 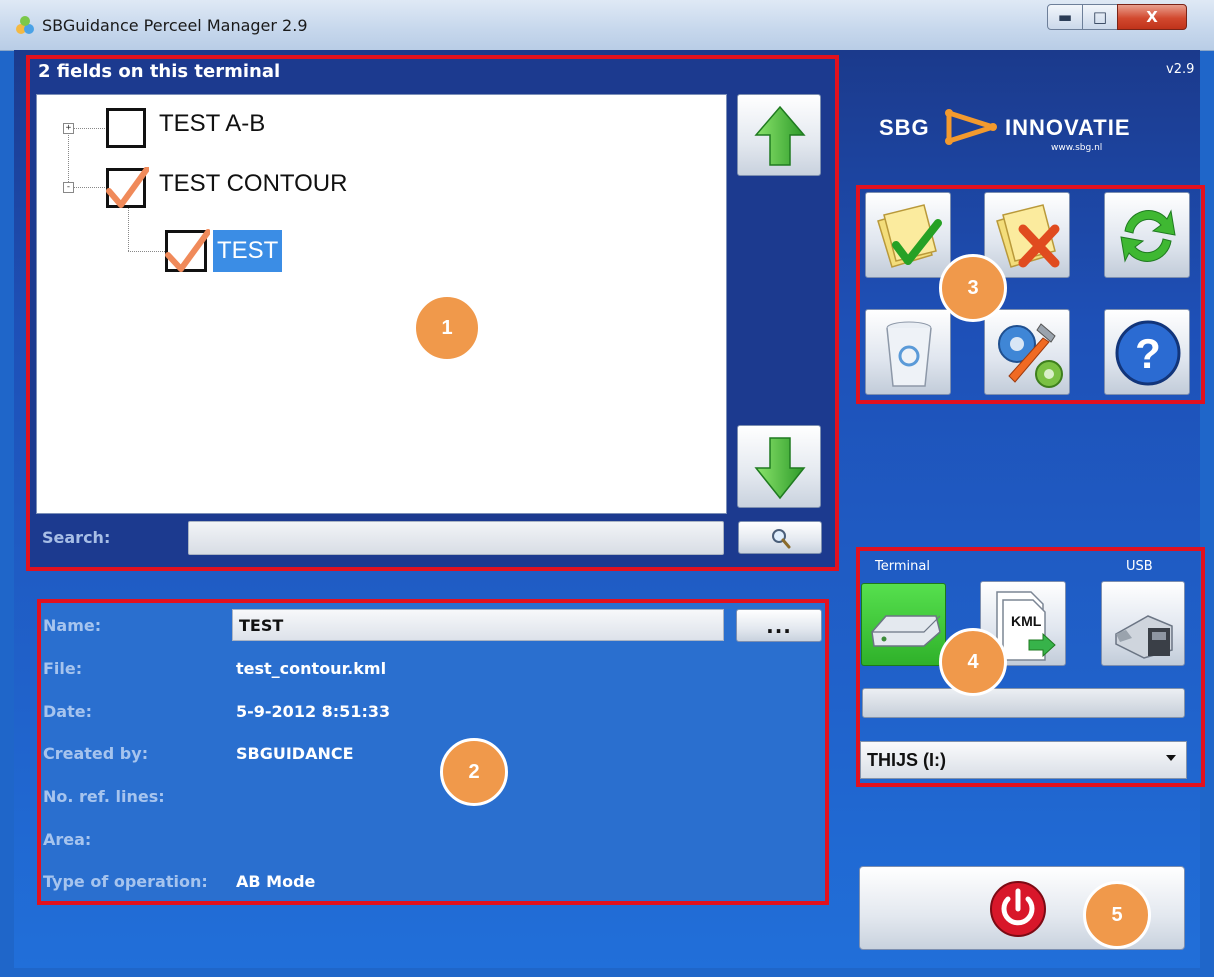 What do you see at coordinates (1030, 355) in the screenshot?
I see `settings-gears-icon` at bounding box center [1030, 355].